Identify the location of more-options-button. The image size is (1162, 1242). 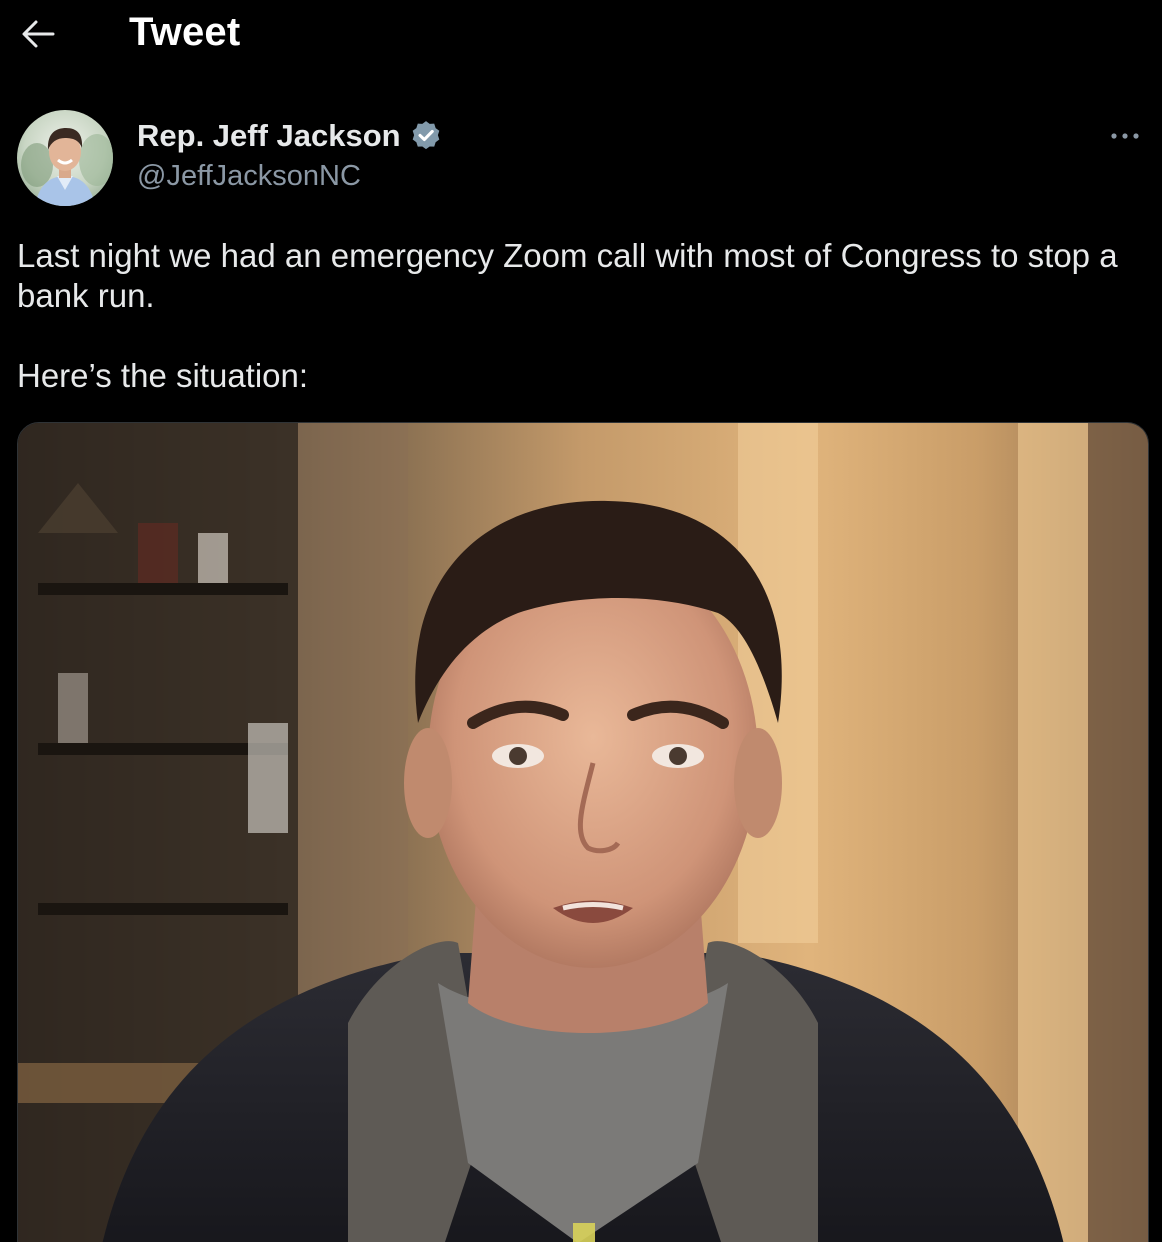
(1125, 136).